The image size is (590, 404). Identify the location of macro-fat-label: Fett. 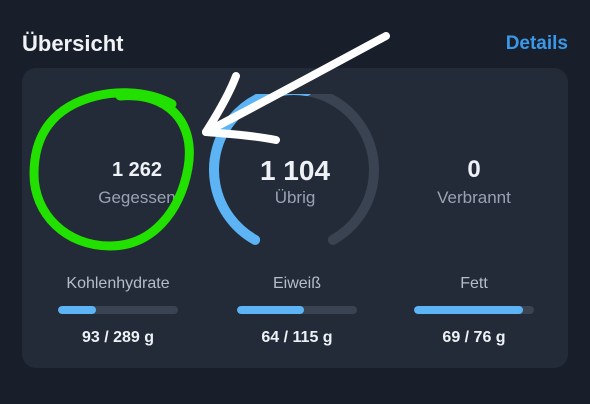
(474, 283).